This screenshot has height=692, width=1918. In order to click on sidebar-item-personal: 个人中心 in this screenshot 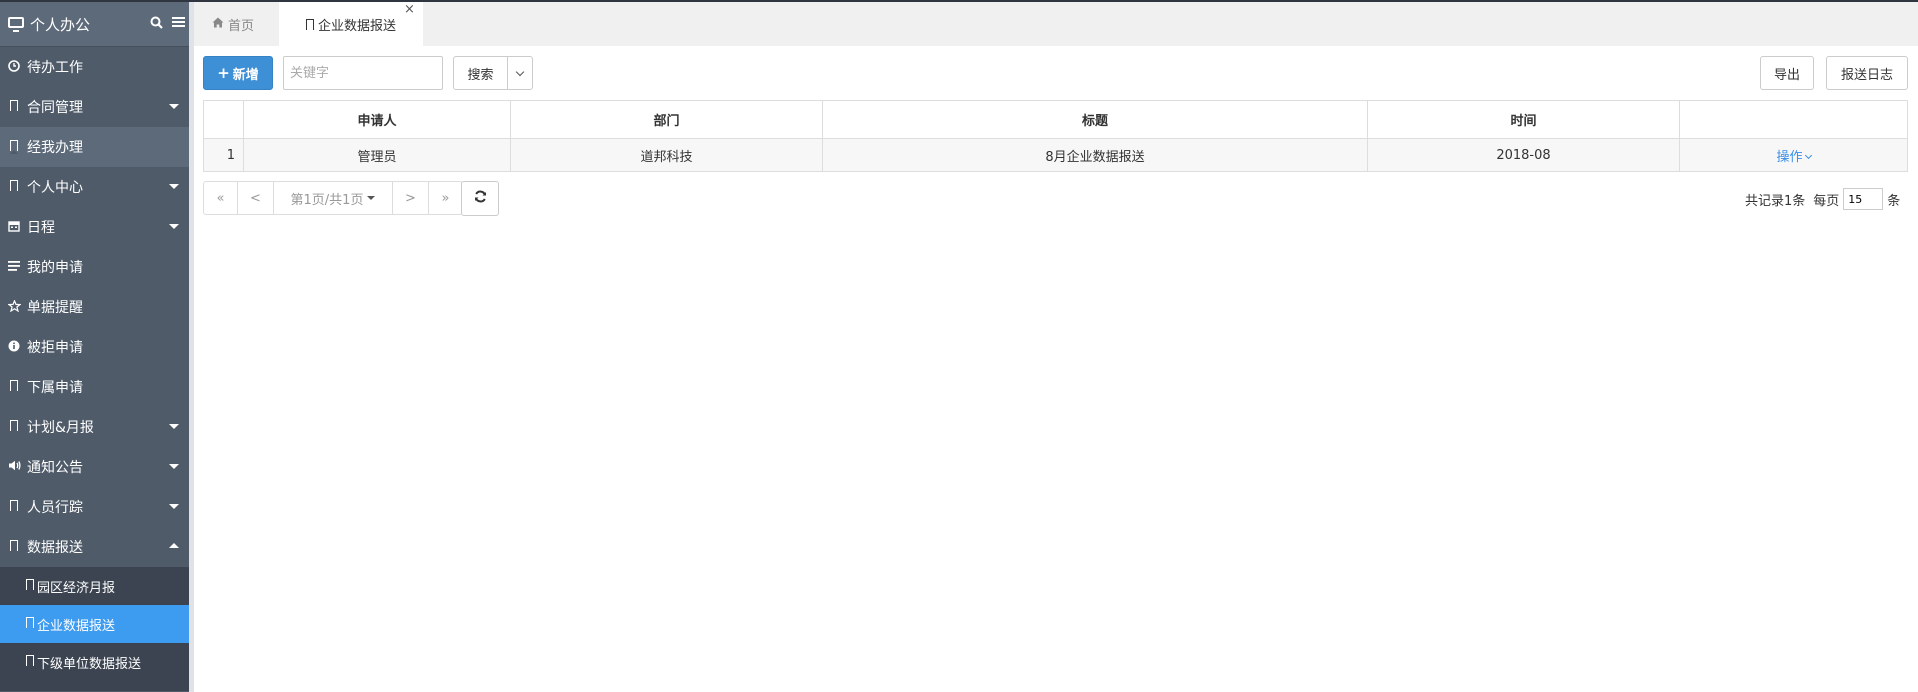, I will do `click(94, 187)`.